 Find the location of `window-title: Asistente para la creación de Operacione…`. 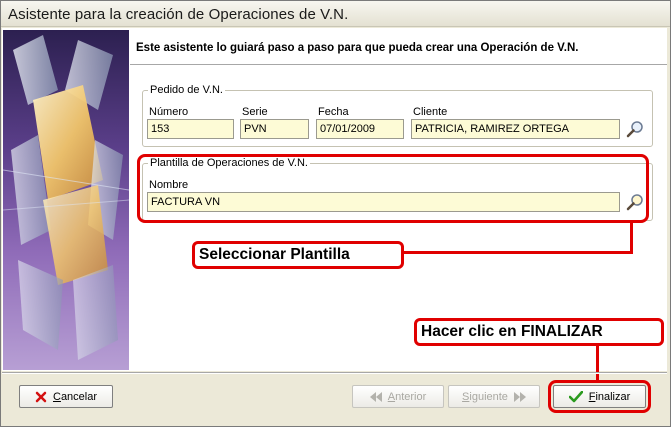

window-title: Asistente para la creación de Operacione… is located at coordinates (178, 14).